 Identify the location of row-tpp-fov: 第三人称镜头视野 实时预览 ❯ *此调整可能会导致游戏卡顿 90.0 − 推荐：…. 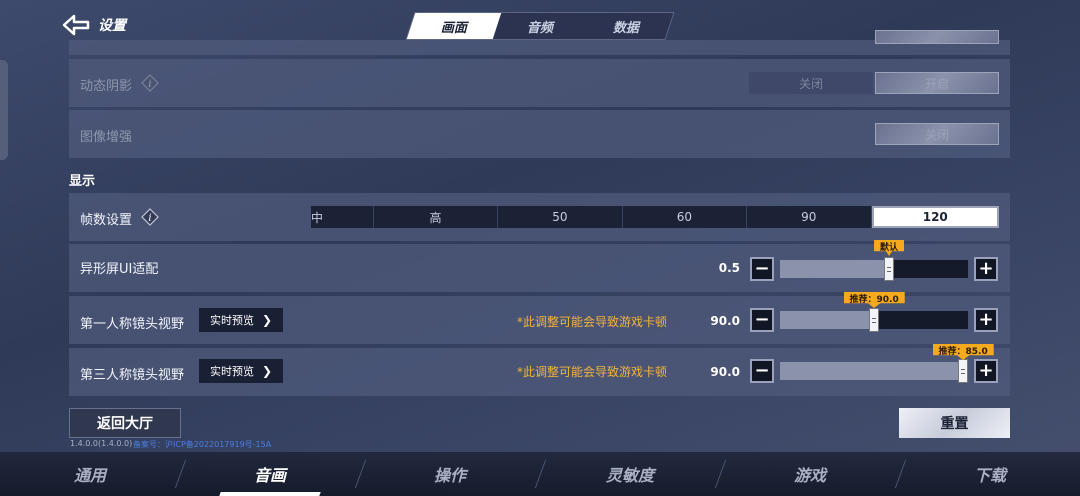
(539, 370).